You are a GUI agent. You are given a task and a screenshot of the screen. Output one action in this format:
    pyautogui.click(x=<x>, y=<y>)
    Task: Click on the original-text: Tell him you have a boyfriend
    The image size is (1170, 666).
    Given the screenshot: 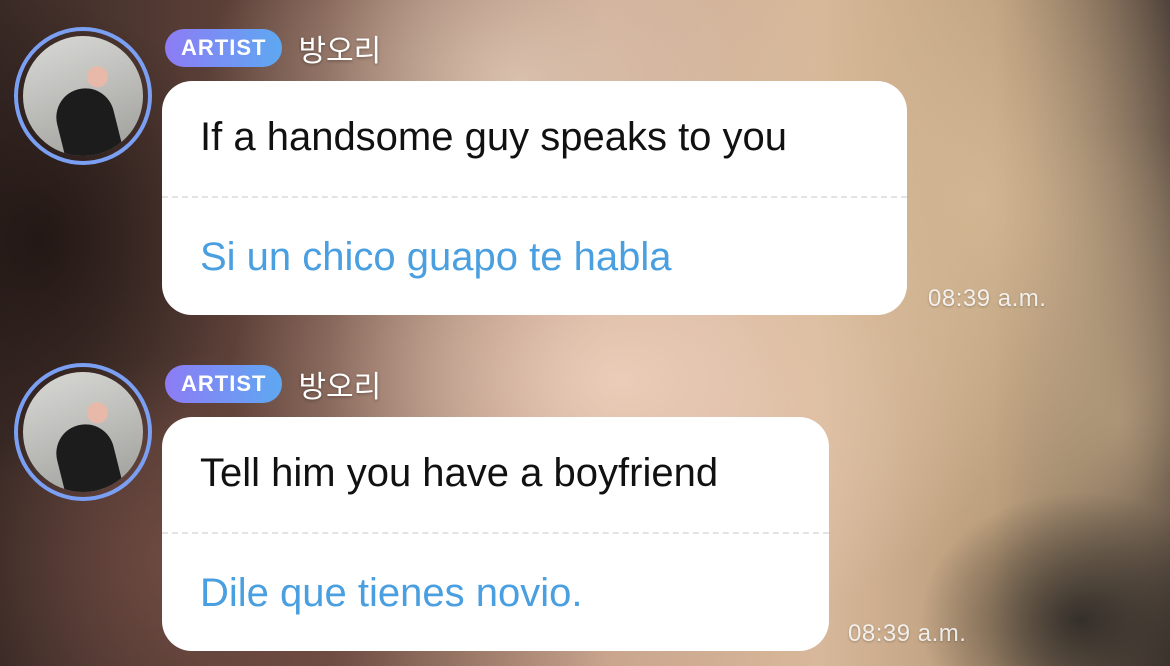 What is the action you would take?
    pyautogui.click(x=459, y=473)
    